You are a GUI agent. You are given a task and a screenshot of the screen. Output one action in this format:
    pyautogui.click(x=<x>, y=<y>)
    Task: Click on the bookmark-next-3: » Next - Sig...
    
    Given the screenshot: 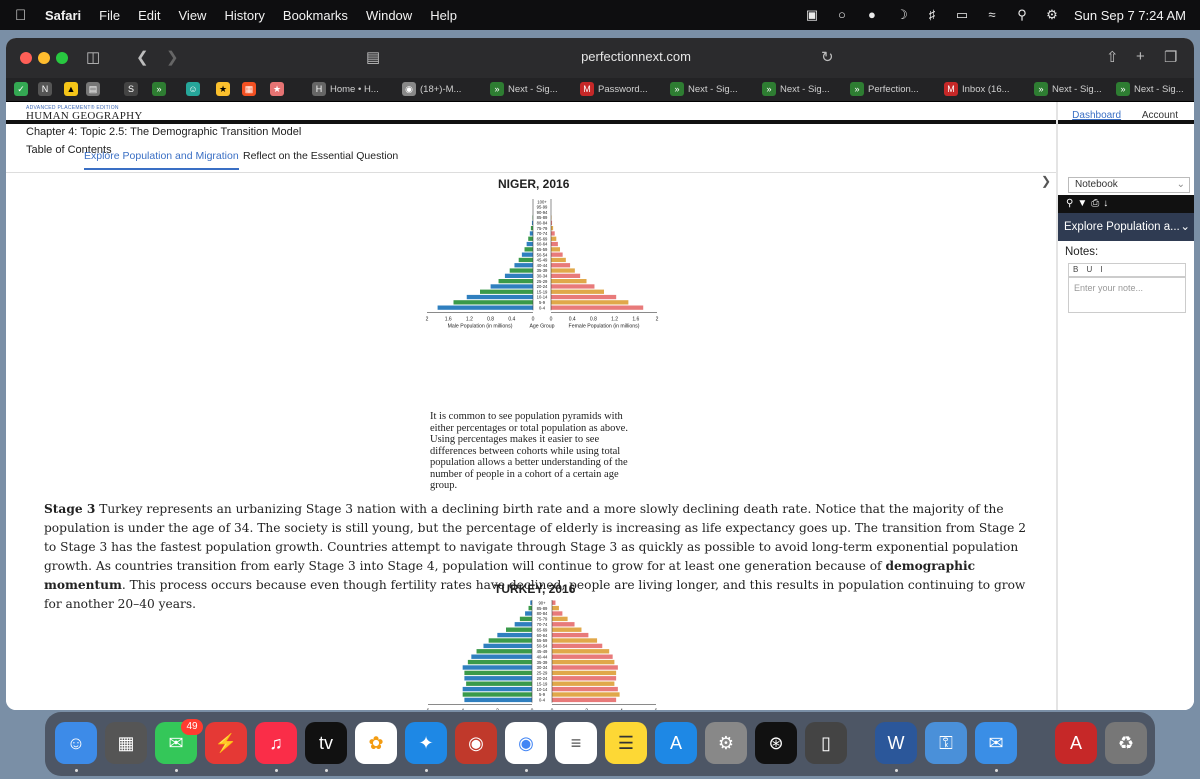 What is the action you would take?
    pyautogui.click(x=796, y=90)
    